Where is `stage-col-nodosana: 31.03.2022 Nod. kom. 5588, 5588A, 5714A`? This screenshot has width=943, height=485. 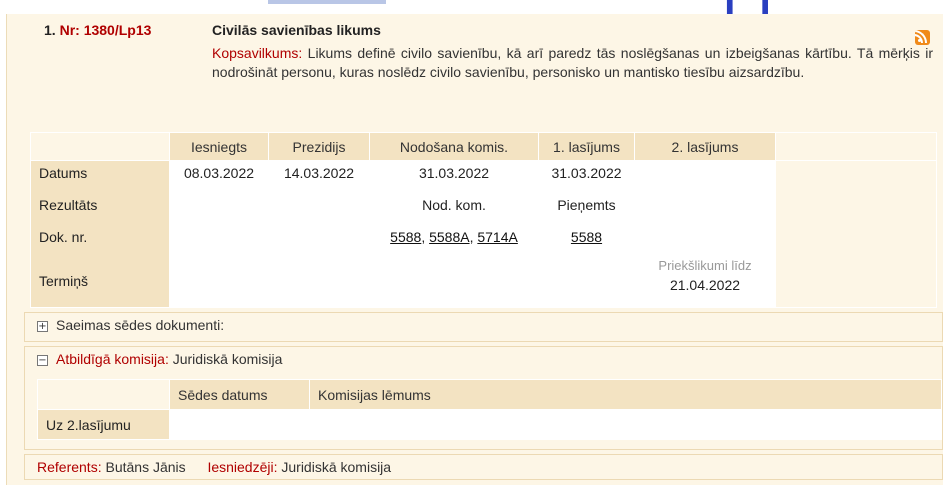 stage-col-nodosana: 31.03.2022 Nod. kom. 5588, 5588A, 5714A is located at coordinates (454, 234).